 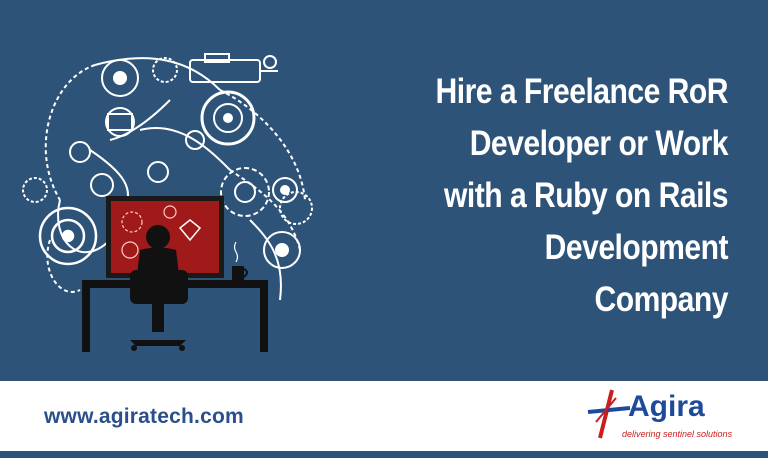 I want to click on headline-line-5: Company, so click(x=661, y=299).